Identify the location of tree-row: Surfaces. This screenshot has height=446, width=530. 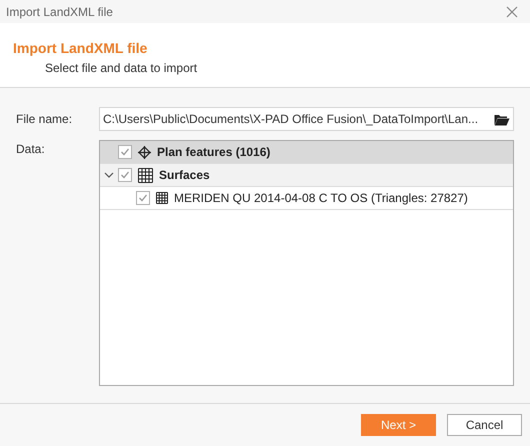
(306, 175).